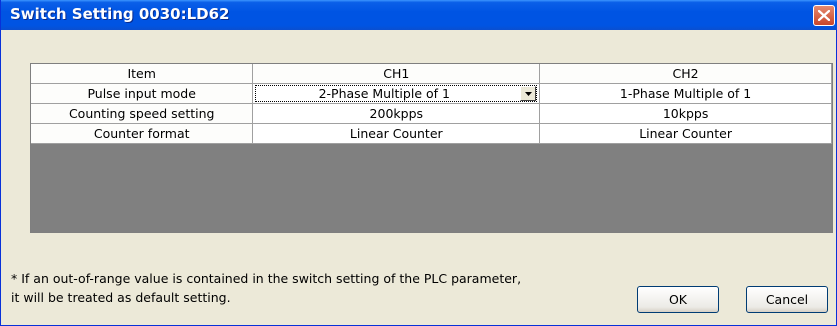  Describe the element at coordinates (685, 113) in the screenshot. I see `counting-speed-ch2-cell: 10kpps` at that location.